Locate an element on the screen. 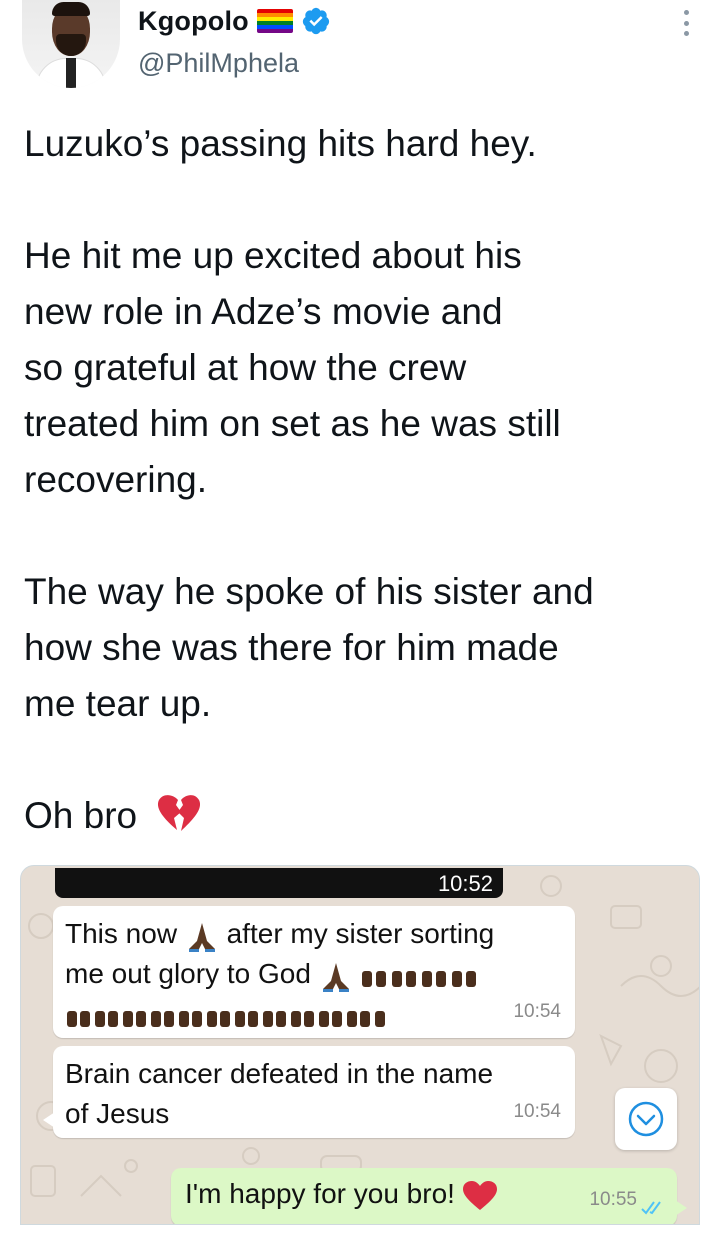 Image resolution: width=720 pixels, height=1234 pixels. rainbow-flag-icon is located at coordinates (274, 21).